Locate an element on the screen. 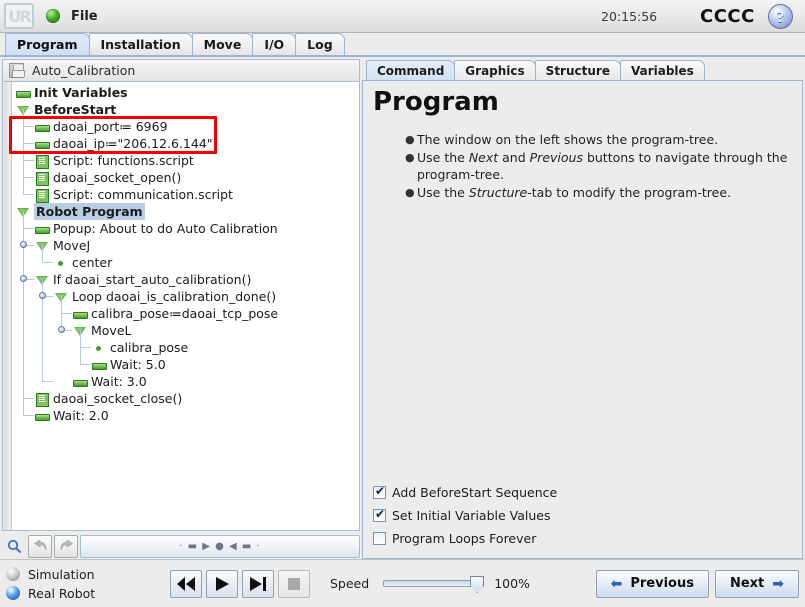 The height and width of the screenshot is (607, 805). tree-vertical-scrollbar is located at coordinates (7, 306).